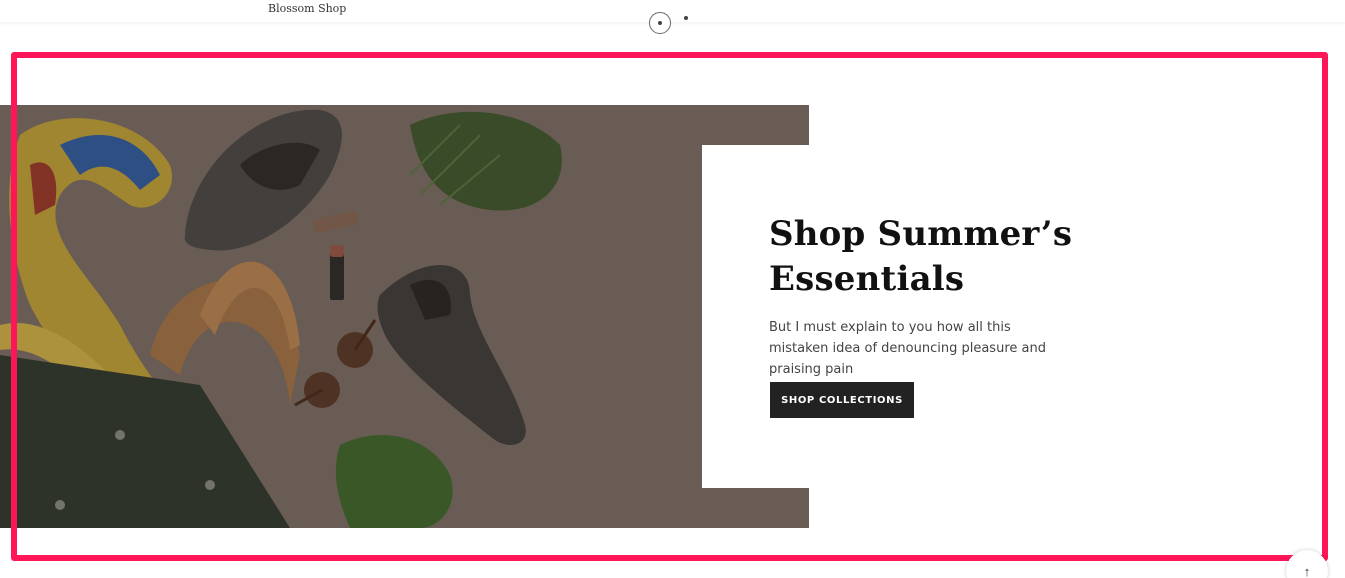 The width and height of the screenshot is (1345, 578). I want to click on site-name: Blossom Shop, so click(307, 8).